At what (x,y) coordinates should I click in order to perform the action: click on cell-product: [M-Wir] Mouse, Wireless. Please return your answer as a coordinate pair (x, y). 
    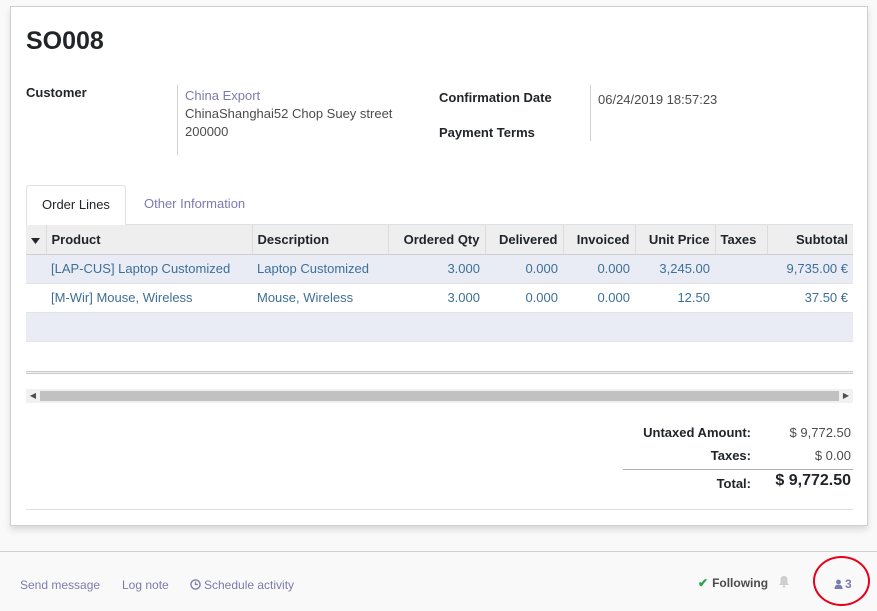
    Looking at the image, I should click on (149, 298).